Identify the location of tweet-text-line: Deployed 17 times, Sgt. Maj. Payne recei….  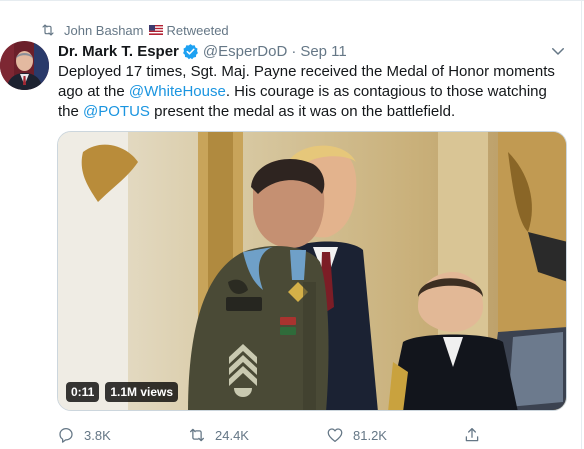
(313, 72).